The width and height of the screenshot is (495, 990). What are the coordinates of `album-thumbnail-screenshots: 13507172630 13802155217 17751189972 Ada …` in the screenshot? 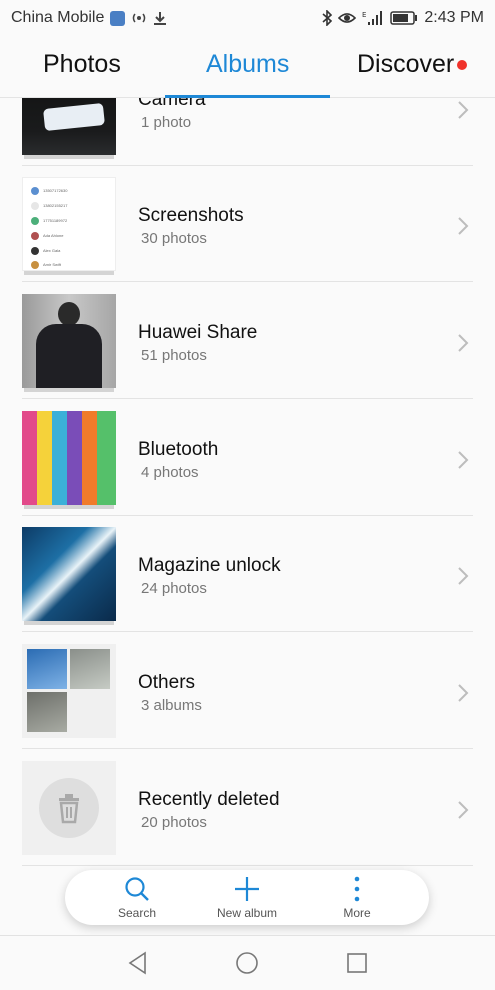 It's located at (69, 224).